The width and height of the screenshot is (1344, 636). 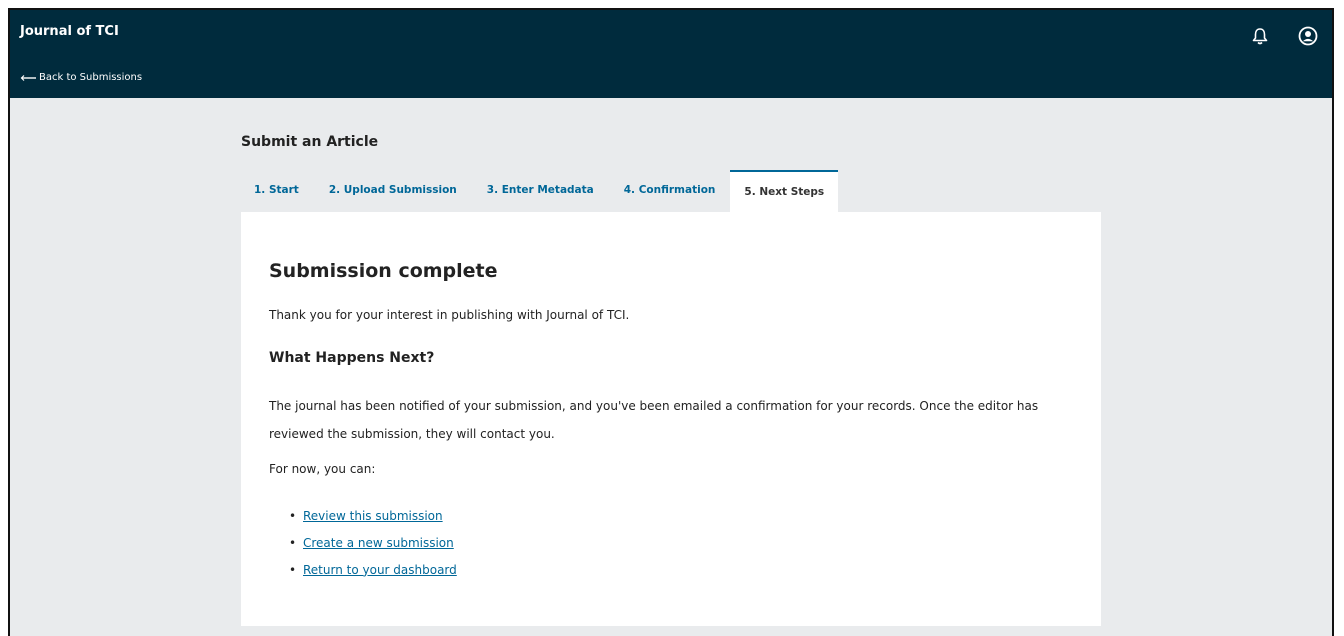 What do you see at coordinates (277, 190) in the screenshot?
I see `tab-start: 1. Start` at bounding box center [277, 190].